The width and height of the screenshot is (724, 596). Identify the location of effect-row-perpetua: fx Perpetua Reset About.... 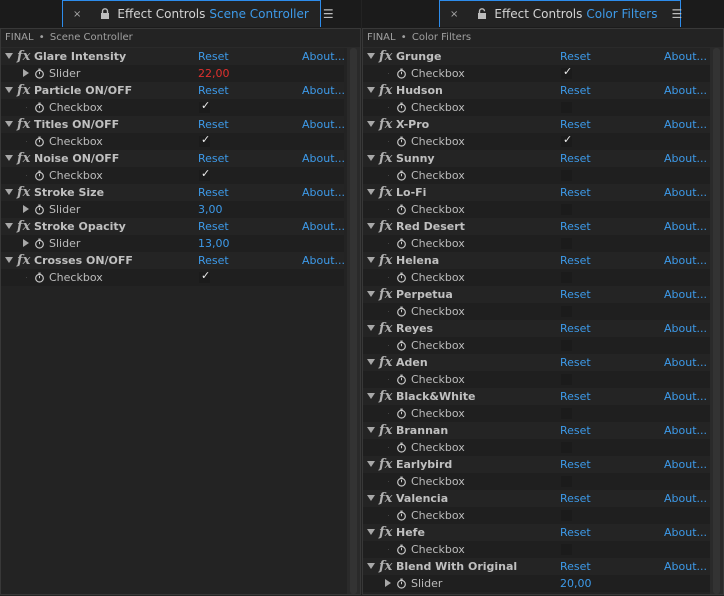
(537, 294).